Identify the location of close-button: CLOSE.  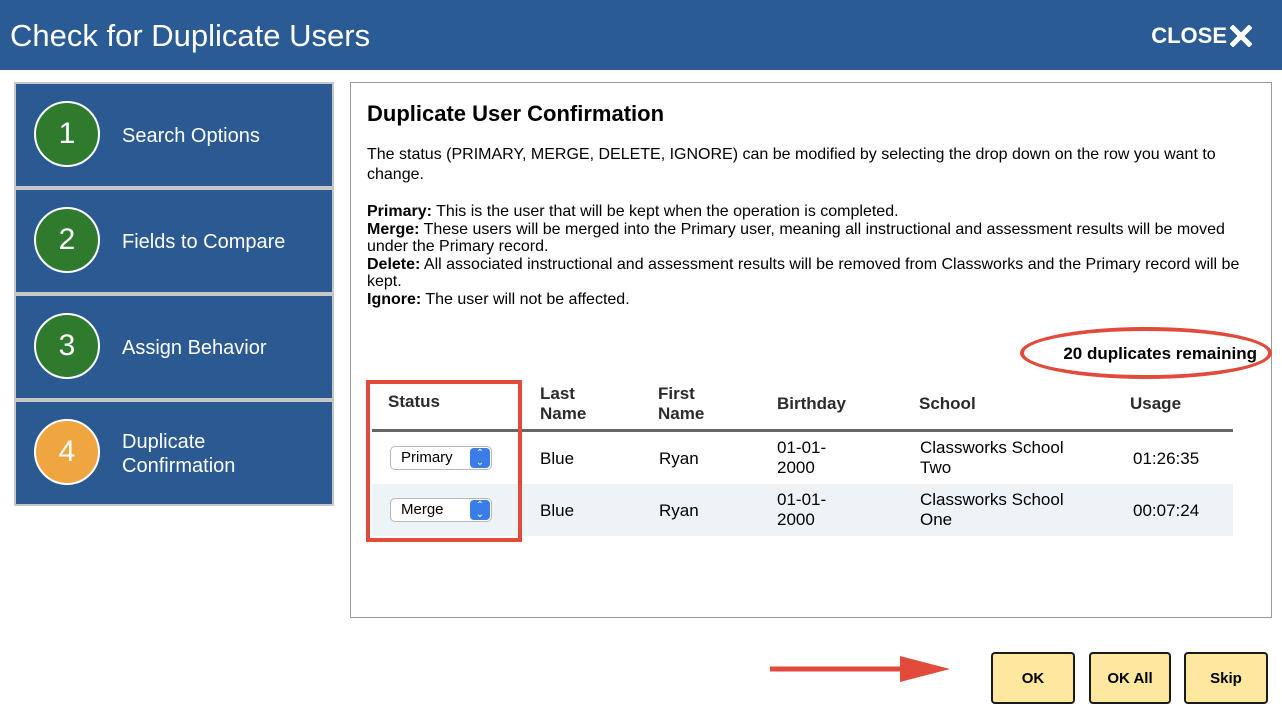
(1201, 36).